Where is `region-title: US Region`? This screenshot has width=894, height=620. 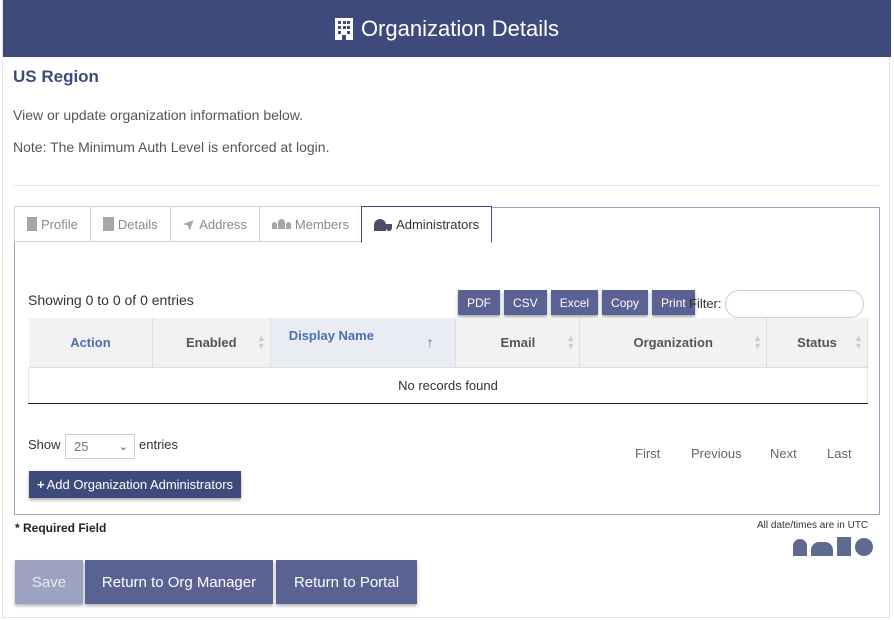 region-title: US Region is located at coordinates (56, 76).